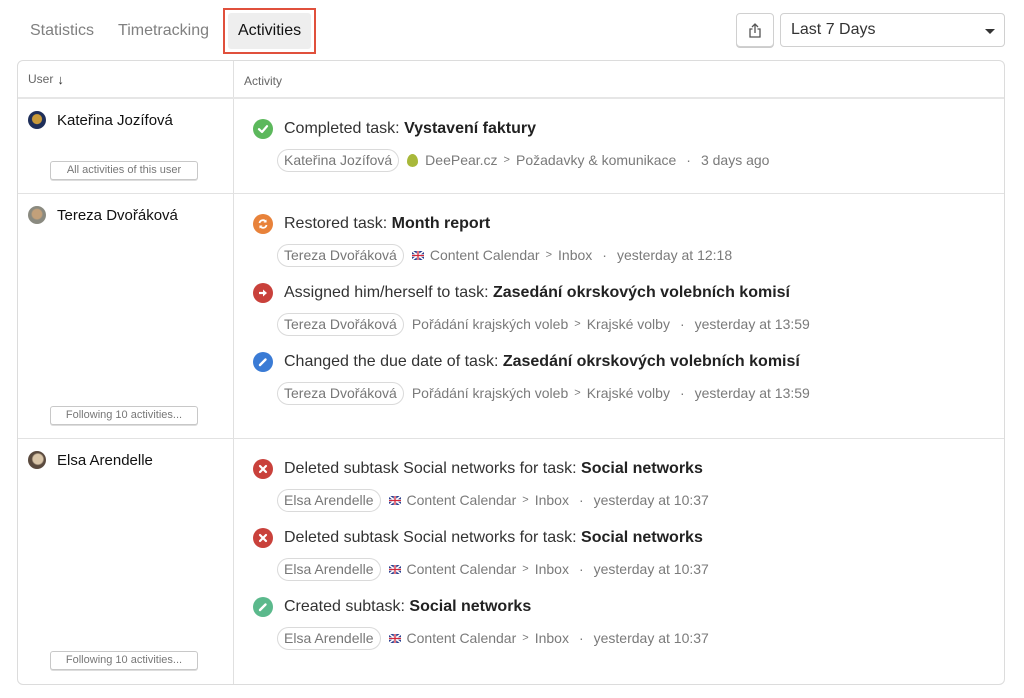  What do you see at coordinates (833, 29) in the screenshot?
I see `period-select-value: Last 7 Days` at bounding box center [833, 29].